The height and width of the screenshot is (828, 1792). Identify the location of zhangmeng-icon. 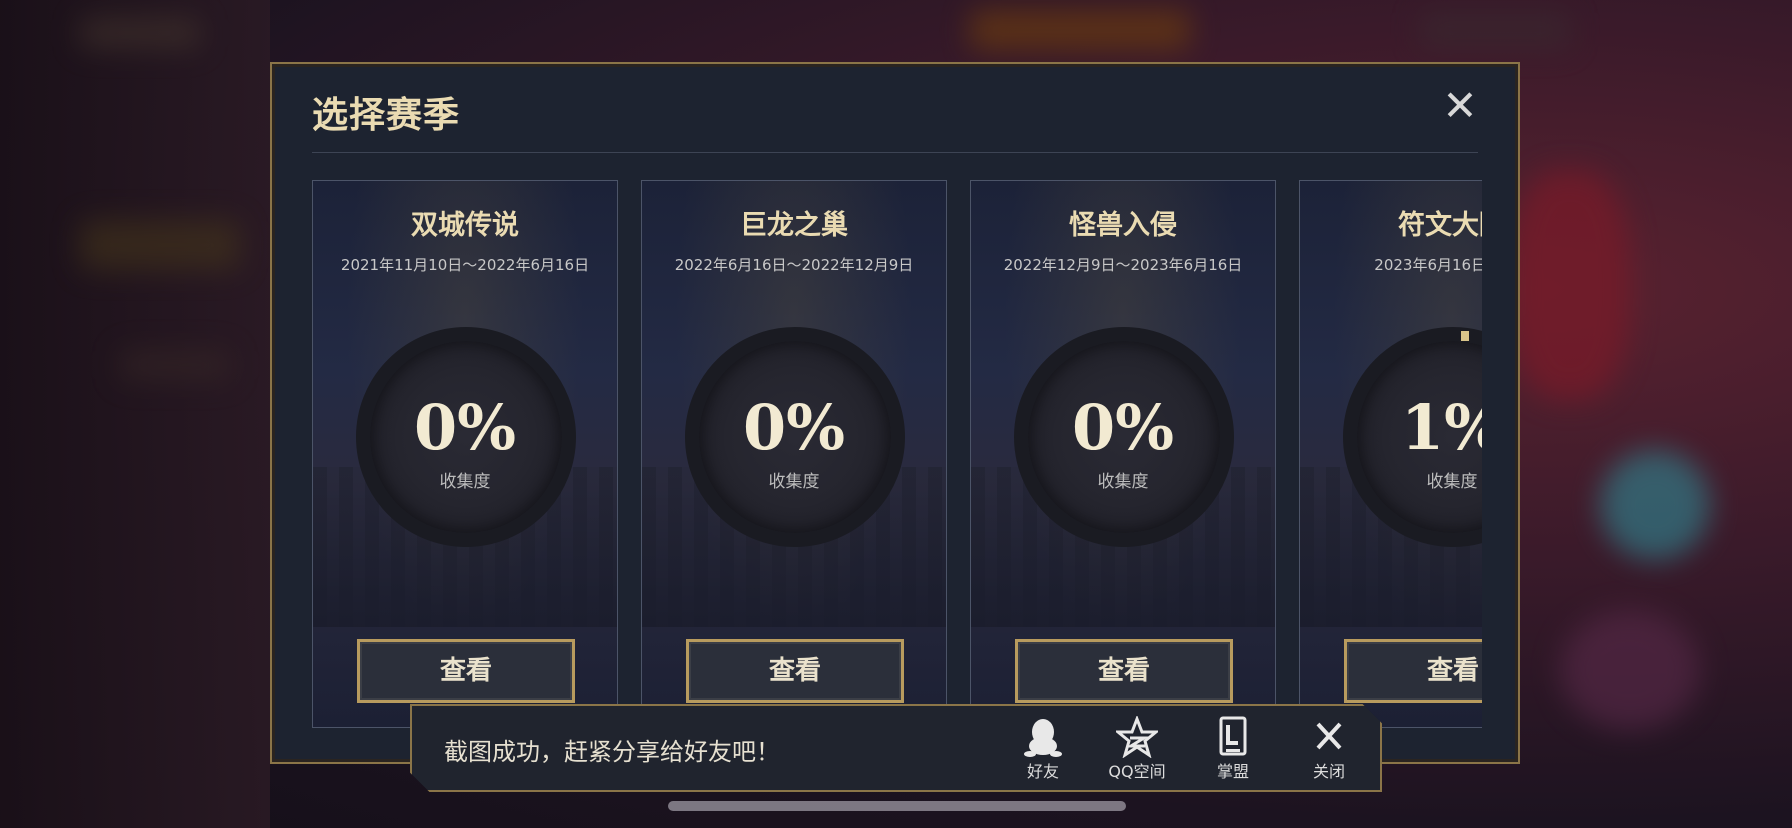
(1233, 736).